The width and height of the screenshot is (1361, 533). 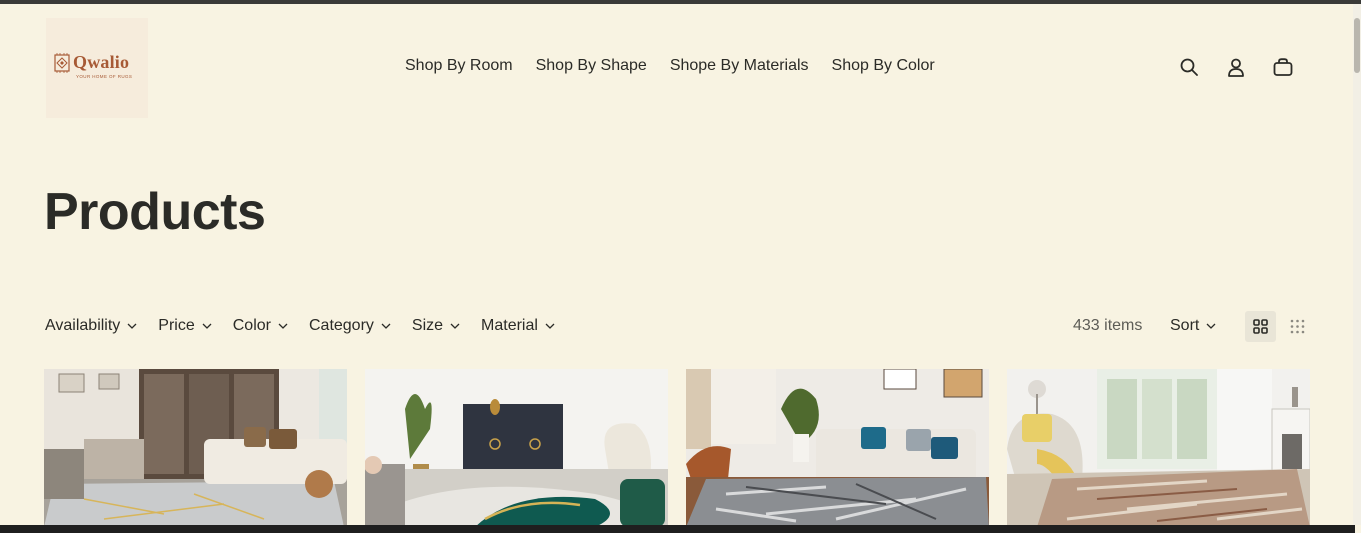 I want to click on filter-color: Color, so click(x=260, y=326).